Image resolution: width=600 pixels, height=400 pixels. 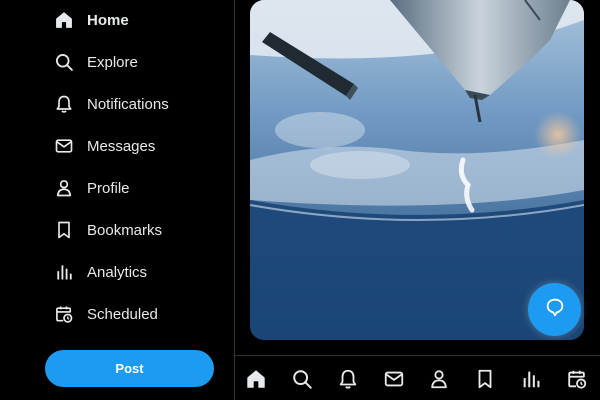 What do you see at coordinates (129, 368) in the screenshot?
I see `post-button: Post` at bounding box center [129, 368].